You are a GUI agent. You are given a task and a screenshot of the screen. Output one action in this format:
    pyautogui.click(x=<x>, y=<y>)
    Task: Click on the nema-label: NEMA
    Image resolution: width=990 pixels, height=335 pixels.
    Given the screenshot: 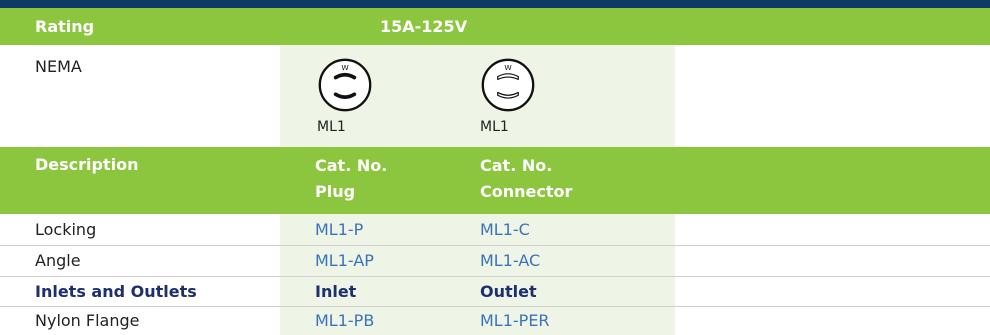 What is the action you would take?
    pyautogui.click(x=58, y=66)
    